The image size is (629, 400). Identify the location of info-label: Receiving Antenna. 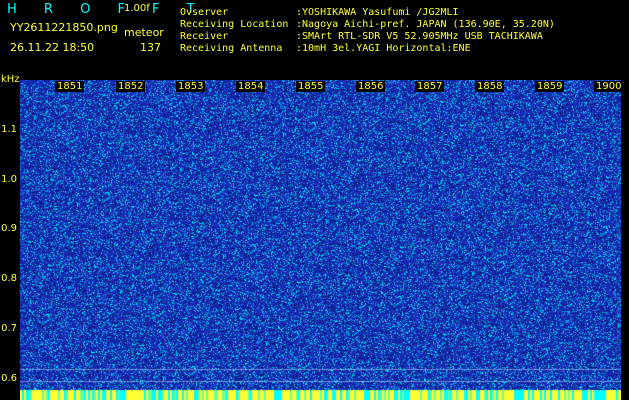
(231, 48).